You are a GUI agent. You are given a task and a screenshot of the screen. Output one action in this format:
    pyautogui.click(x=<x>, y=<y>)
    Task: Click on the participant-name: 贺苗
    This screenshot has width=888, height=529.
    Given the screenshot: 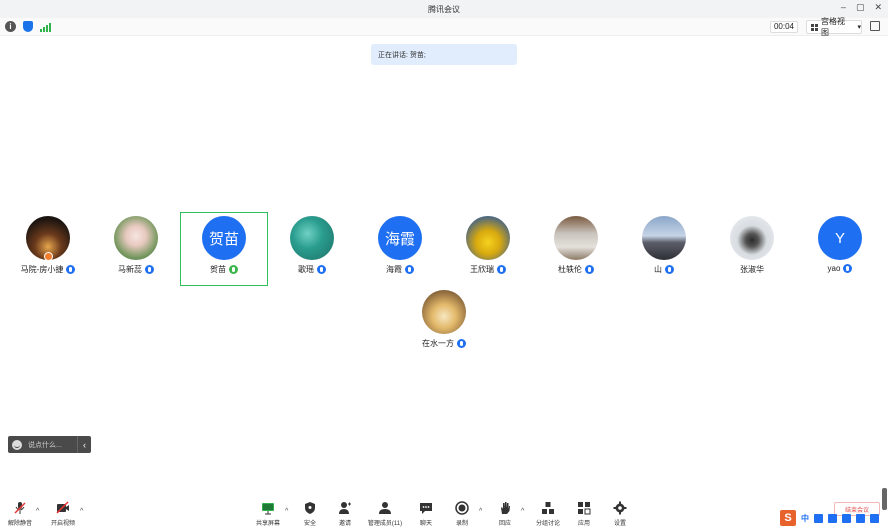 What is the action you would take?
    pyautogui.click(x=218, y=269)
    